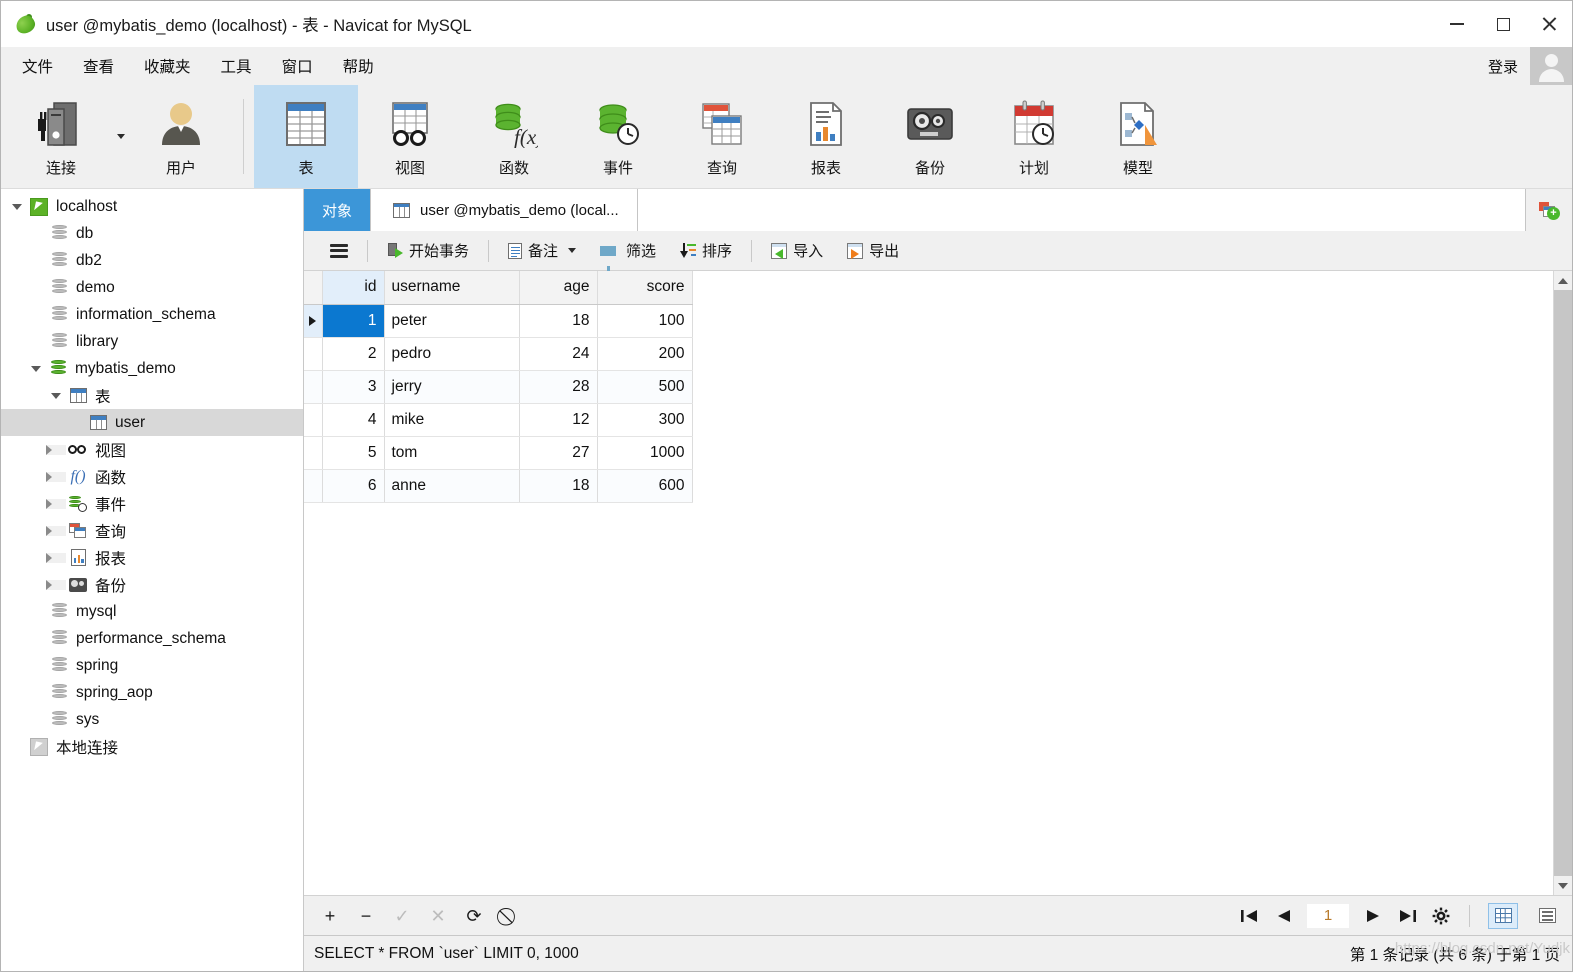  What do you see at coordinates (152, 341) in the screenshot?
I see `tree-node-library: library` at bounding box center [152, 341].